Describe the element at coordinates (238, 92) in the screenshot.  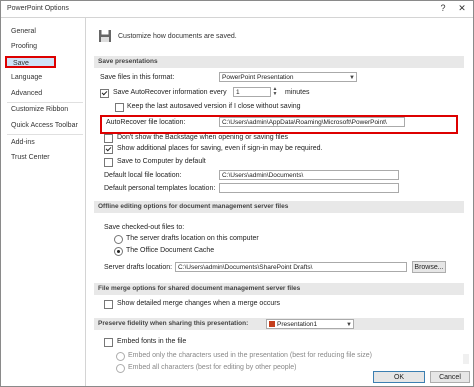
I see `autorecover-minutes-value: 1` at that location.